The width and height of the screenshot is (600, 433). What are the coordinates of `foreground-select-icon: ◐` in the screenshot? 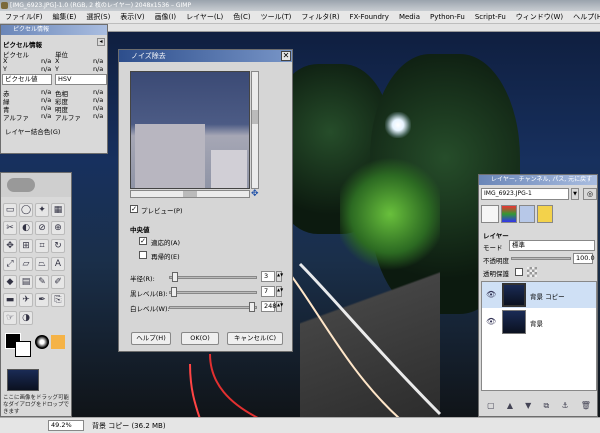 It's located at (26, 228).